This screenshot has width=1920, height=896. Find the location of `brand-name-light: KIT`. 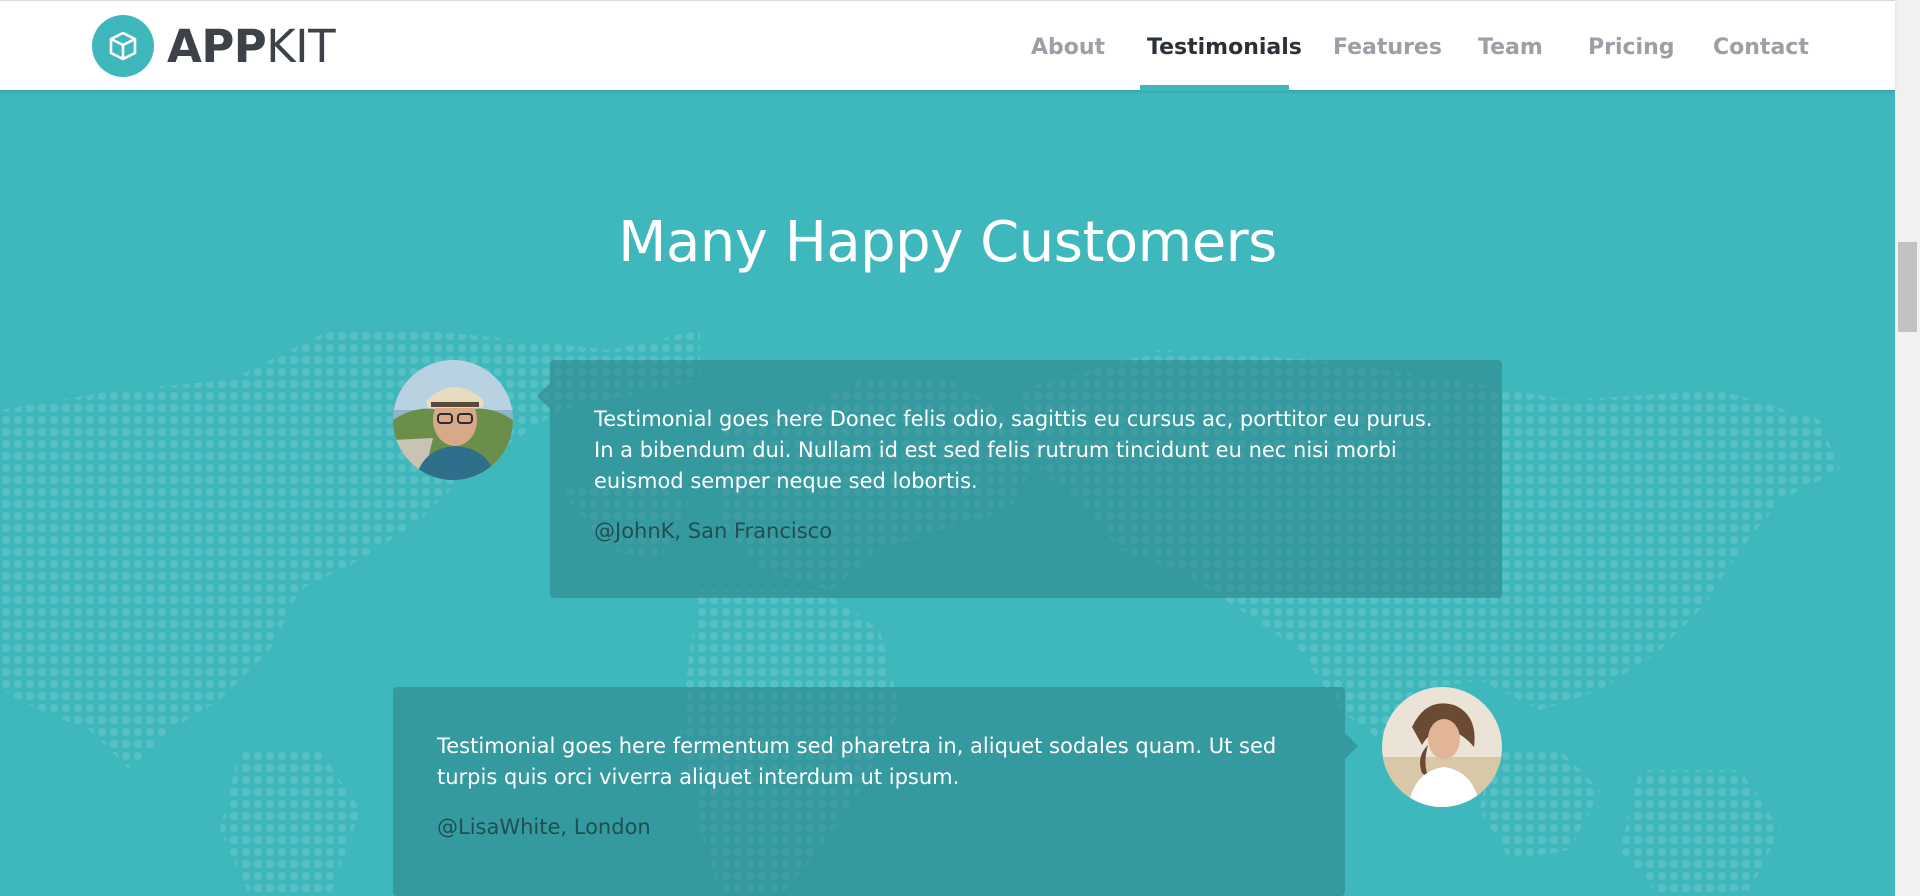

brand-name-light: KIT is located at coordinates (301, 46).